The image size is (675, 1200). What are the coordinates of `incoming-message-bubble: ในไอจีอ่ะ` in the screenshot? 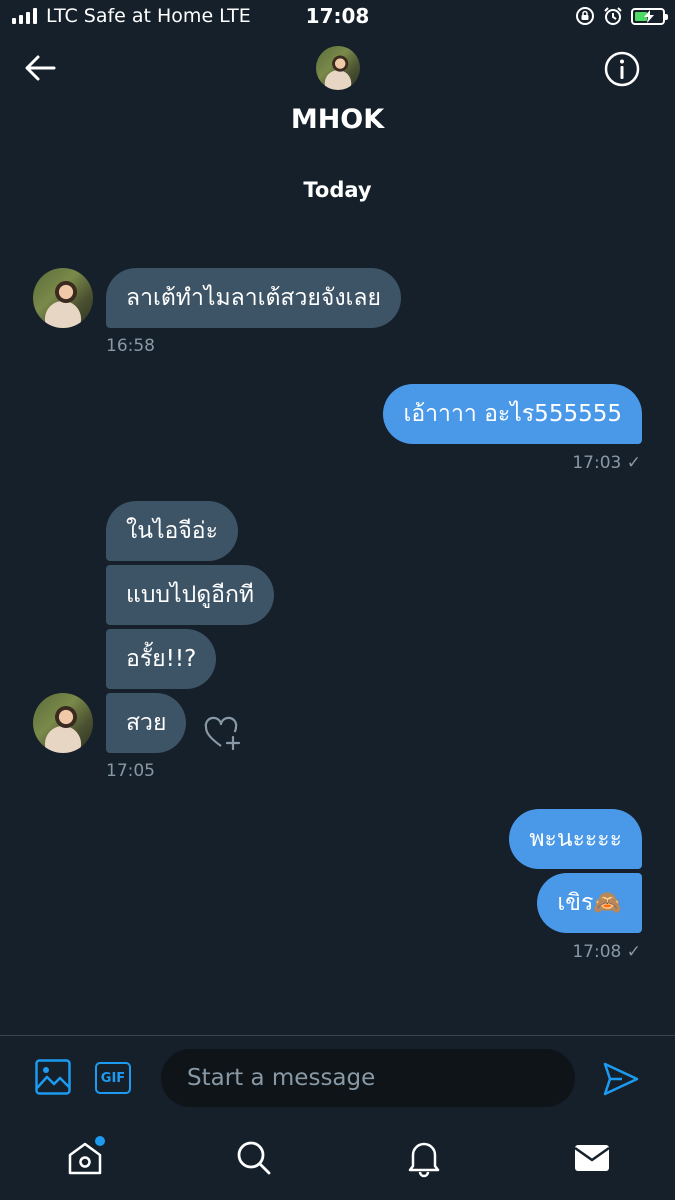 It's located at (172, 531).